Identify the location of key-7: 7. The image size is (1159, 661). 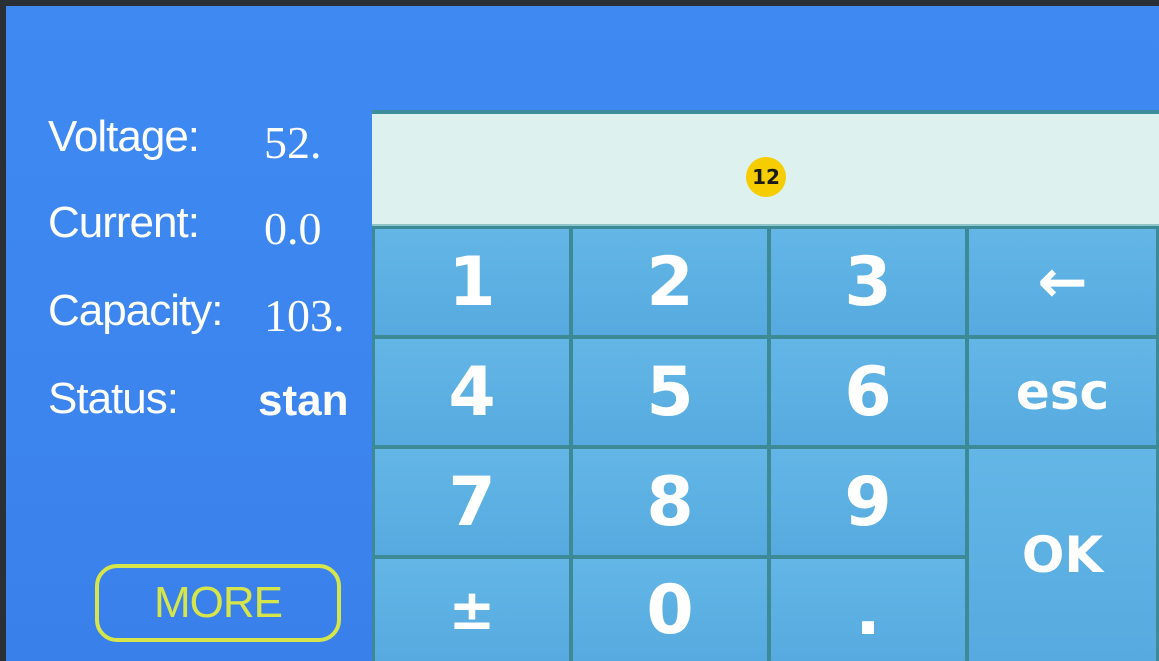
(472, 502).